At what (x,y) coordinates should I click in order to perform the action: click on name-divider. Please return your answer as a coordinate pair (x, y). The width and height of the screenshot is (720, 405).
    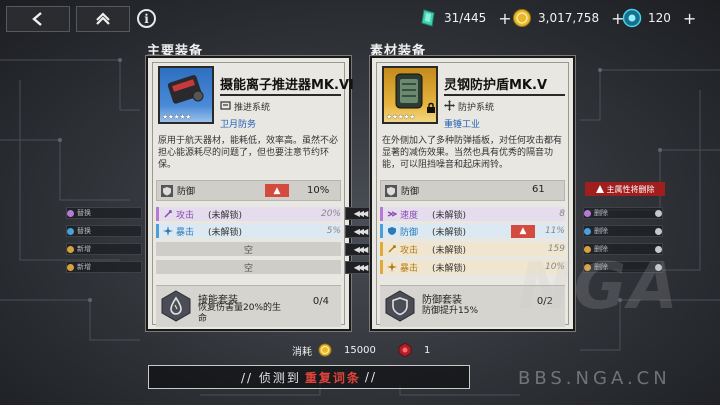
    Looking at the image, I should click on (504, 95).